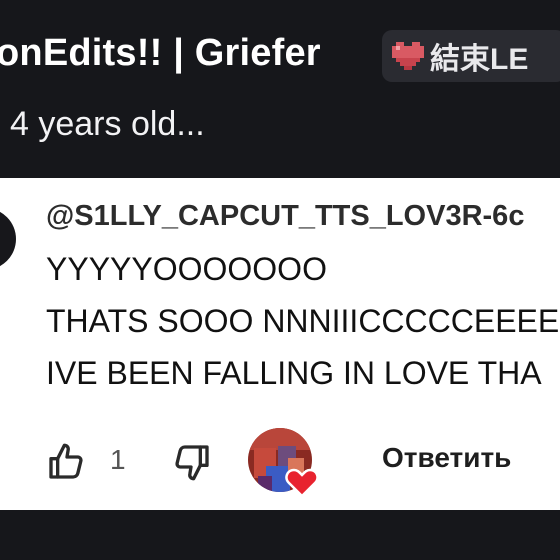 This screenshot has height=560, width=560. What do you see at coordinates (408, 56) in the screenshot?
I see `pixel-heart-icon` at bounding box center [408, 56].